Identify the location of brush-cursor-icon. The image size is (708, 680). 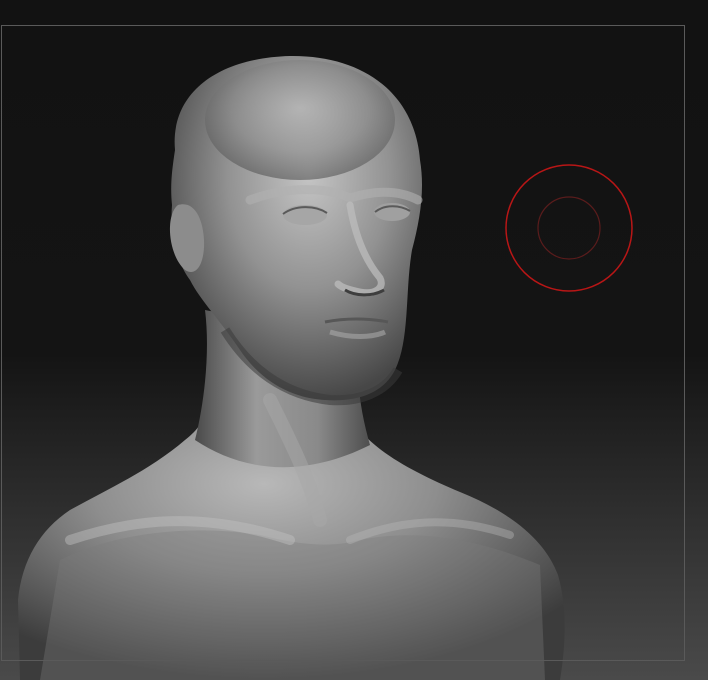
(569, 228).